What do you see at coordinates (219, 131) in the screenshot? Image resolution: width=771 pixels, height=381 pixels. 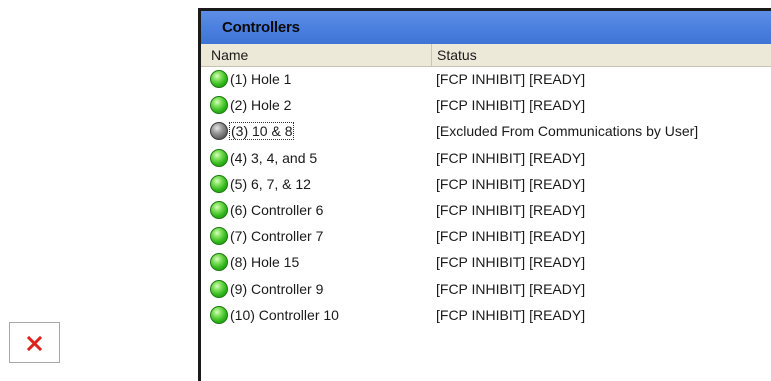 I see `status-excluded-icon` at bounding box center [219, 131].